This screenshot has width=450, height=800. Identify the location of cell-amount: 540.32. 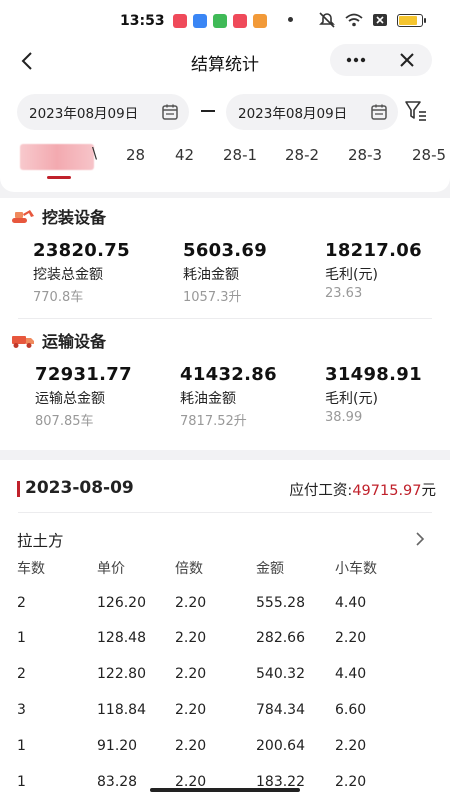
(280, 674).